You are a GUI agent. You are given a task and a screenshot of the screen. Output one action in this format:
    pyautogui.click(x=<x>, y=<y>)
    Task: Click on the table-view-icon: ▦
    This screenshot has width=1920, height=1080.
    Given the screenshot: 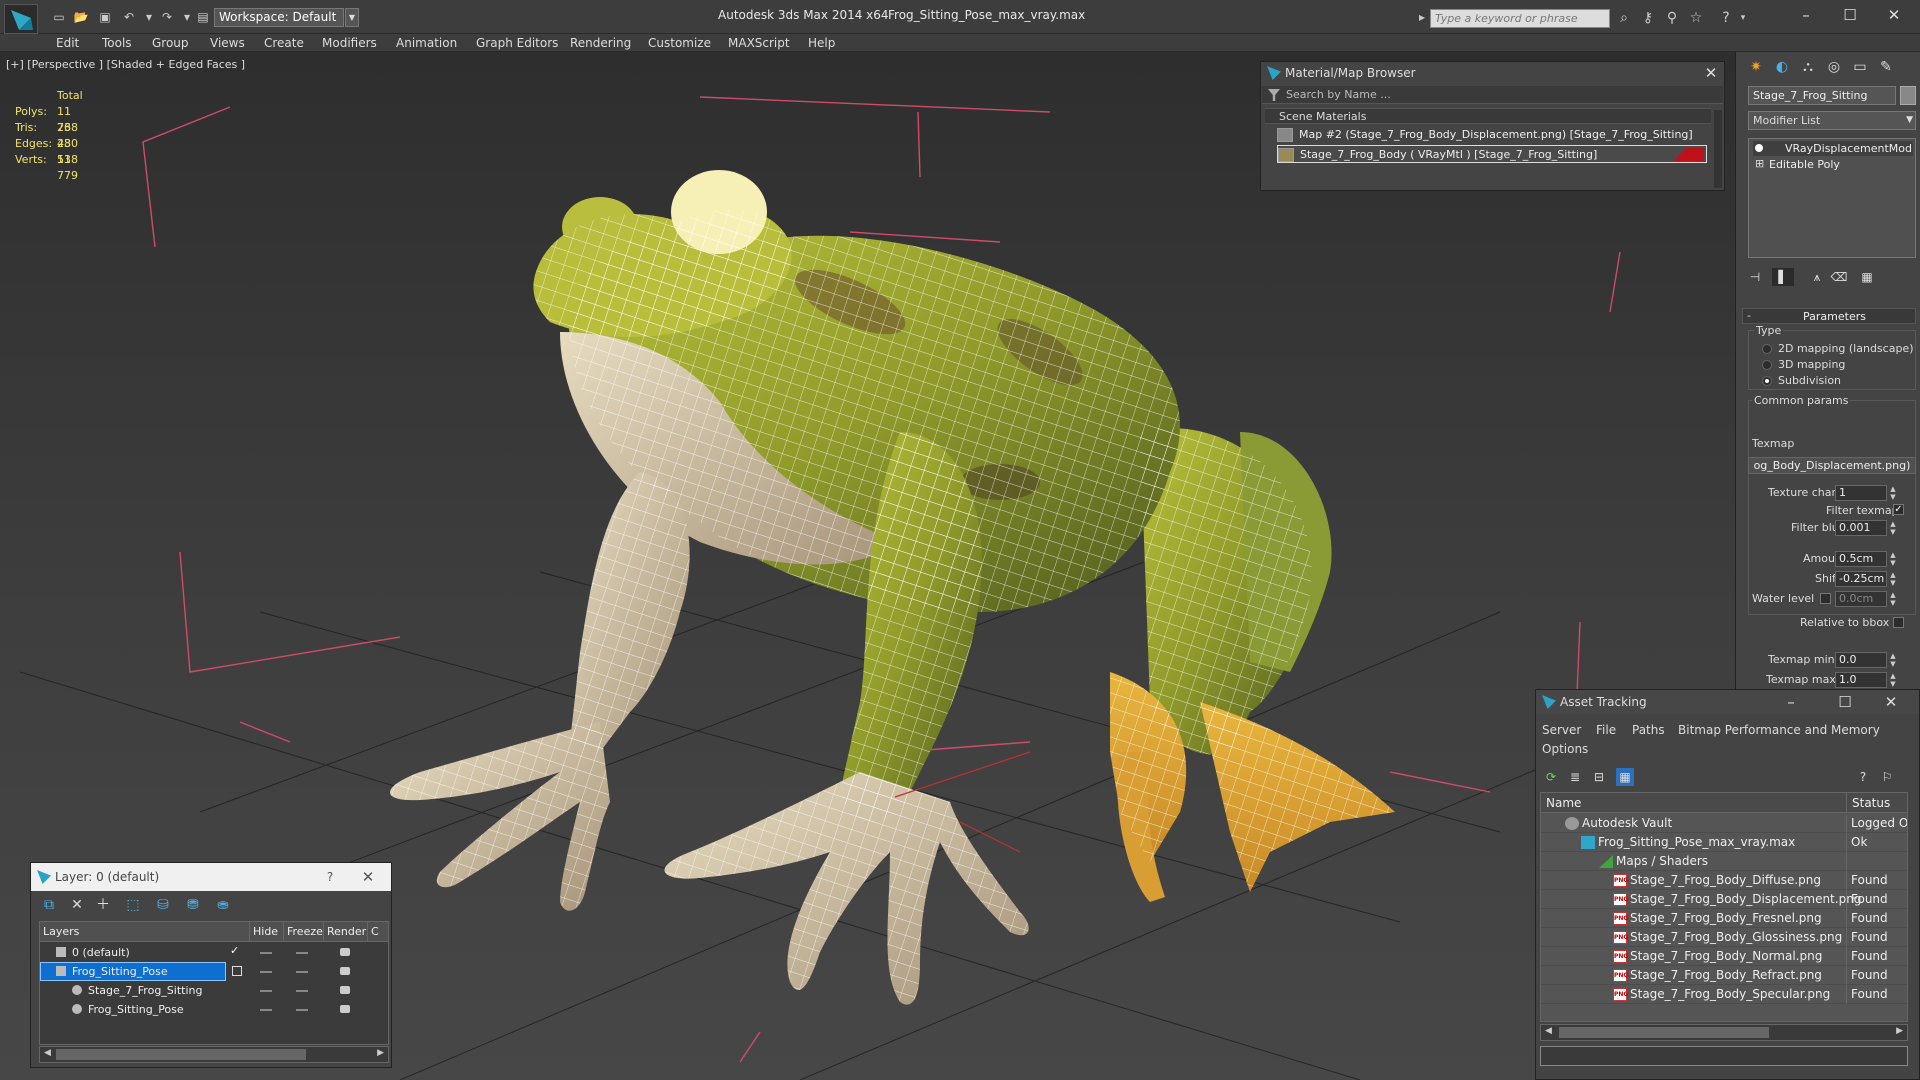 What is the action you would take?
    pyautogui.click(x=1625, y=777)
    